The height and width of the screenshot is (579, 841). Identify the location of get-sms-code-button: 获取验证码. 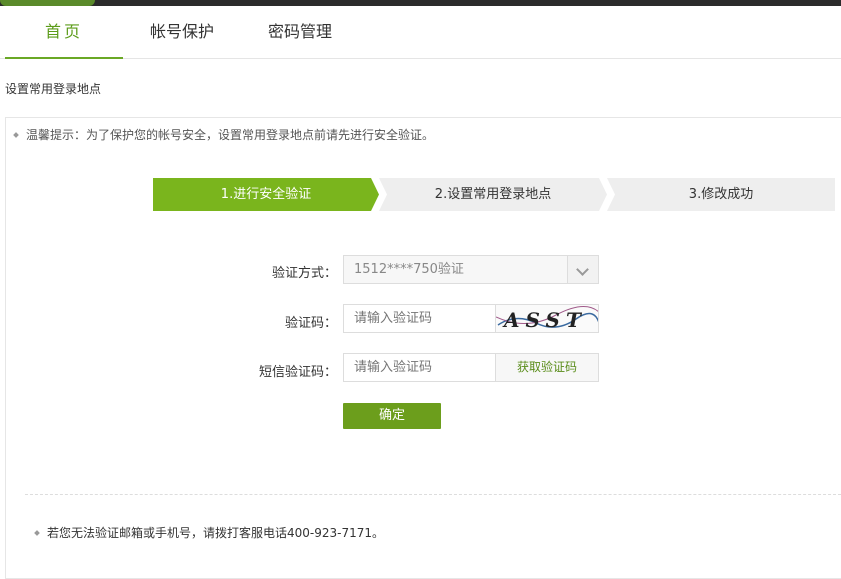
(547, 367).